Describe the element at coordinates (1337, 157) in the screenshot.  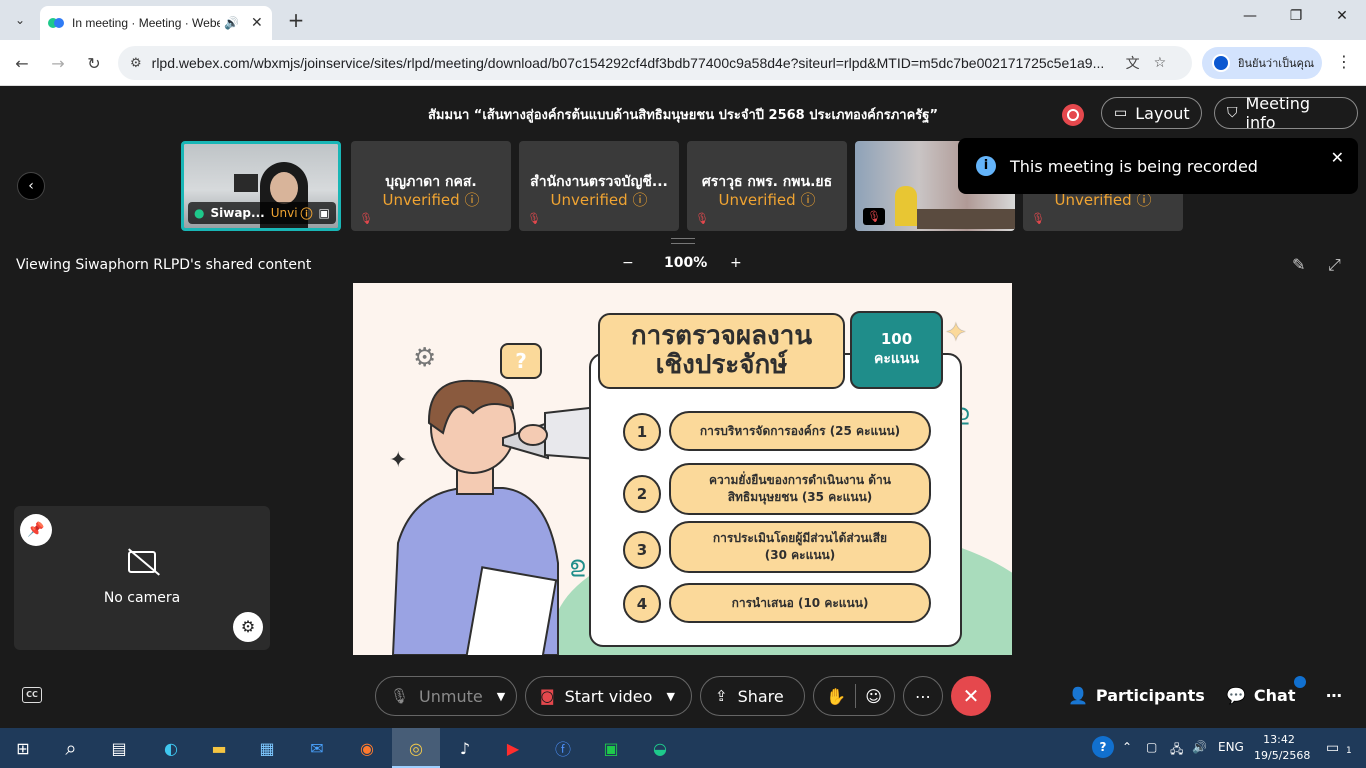
I see `close-toast-icon: ✕` at that location.